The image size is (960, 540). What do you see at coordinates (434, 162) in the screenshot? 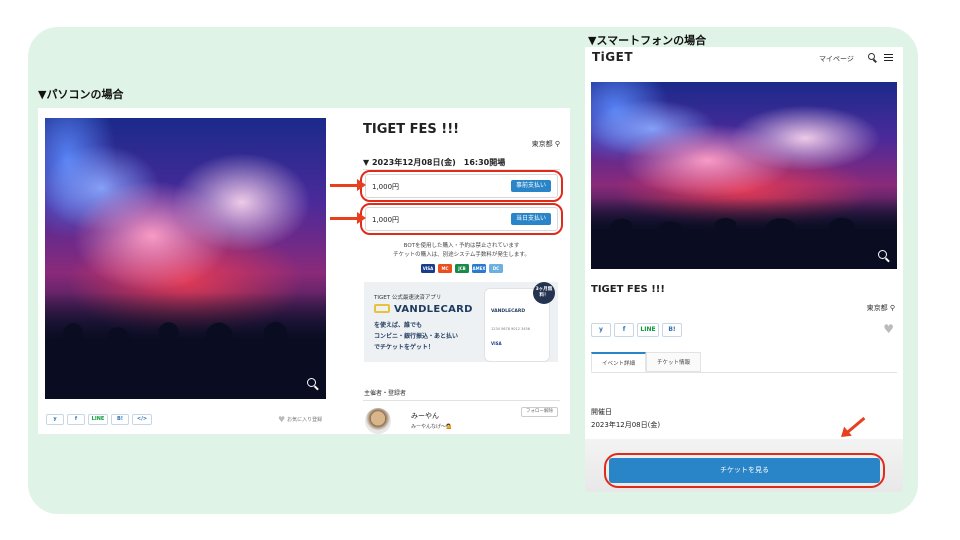
I see `event-date: ▼ 2023年12月08日(金) 16:30開場` at bounding box center [434, 162].